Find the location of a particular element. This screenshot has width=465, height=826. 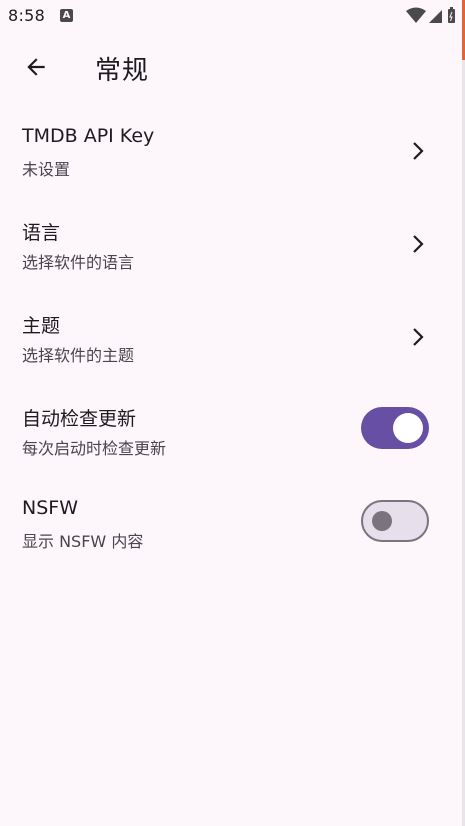

setting-tmdb-api-key: TMDB API Key 未设置 is located at coordinates (232, 154).